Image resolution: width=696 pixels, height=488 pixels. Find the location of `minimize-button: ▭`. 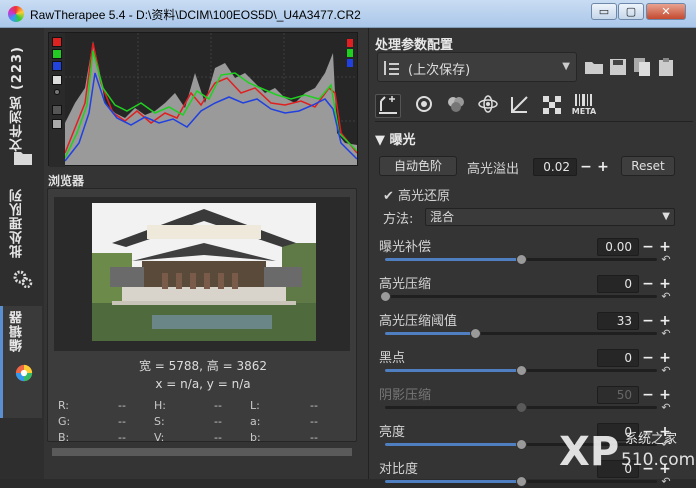

minimize-button: ▭ is located at coordinates (604, 11).